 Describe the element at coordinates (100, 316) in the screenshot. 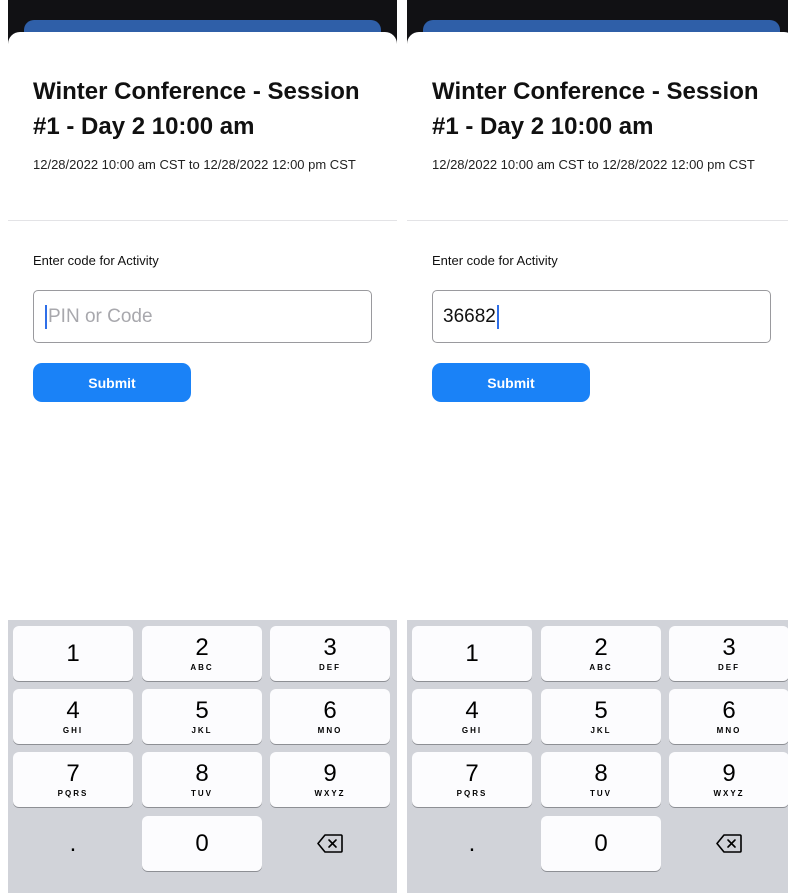

I see `code-placeholder: PIN or Code` at that location.